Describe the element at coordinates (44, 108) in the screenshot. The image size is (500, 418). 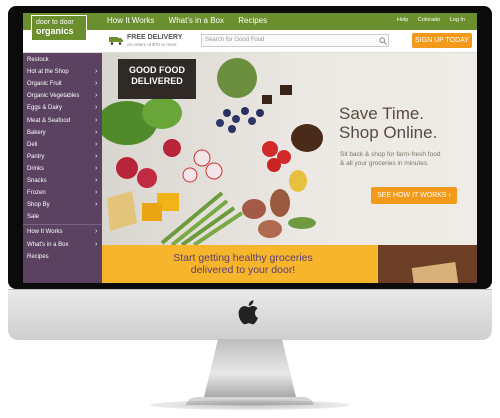
I see `sidebar-item: Eggs & Dairy` at that location.